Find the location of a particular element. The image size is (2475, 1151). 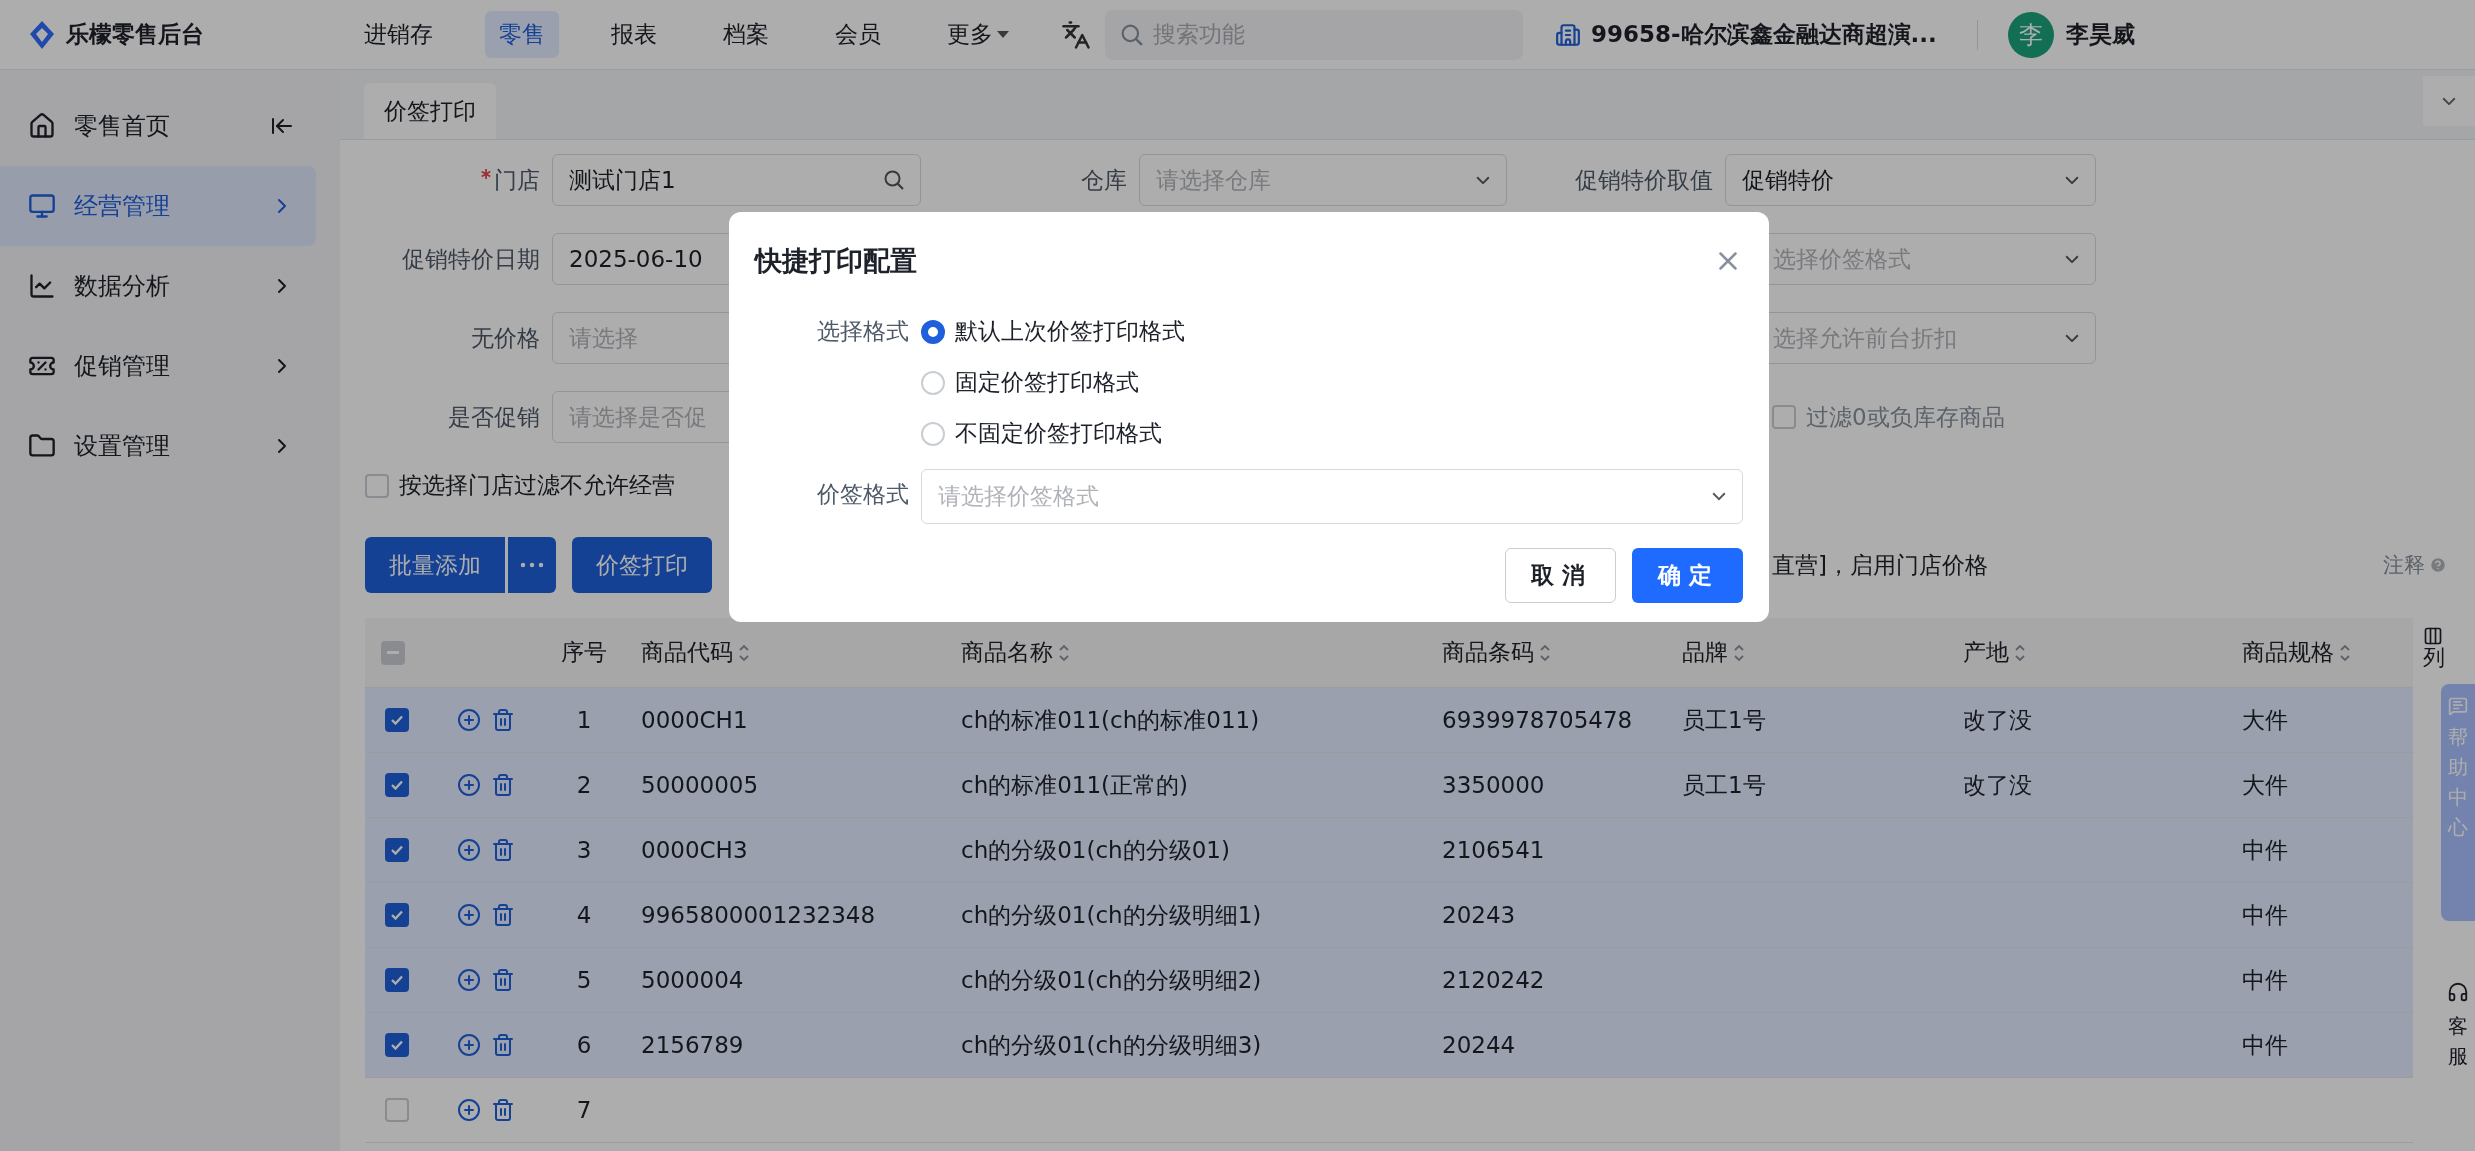

checkbox-label: 过滤0或负库存商品 is located at coordinates (1905, 417).